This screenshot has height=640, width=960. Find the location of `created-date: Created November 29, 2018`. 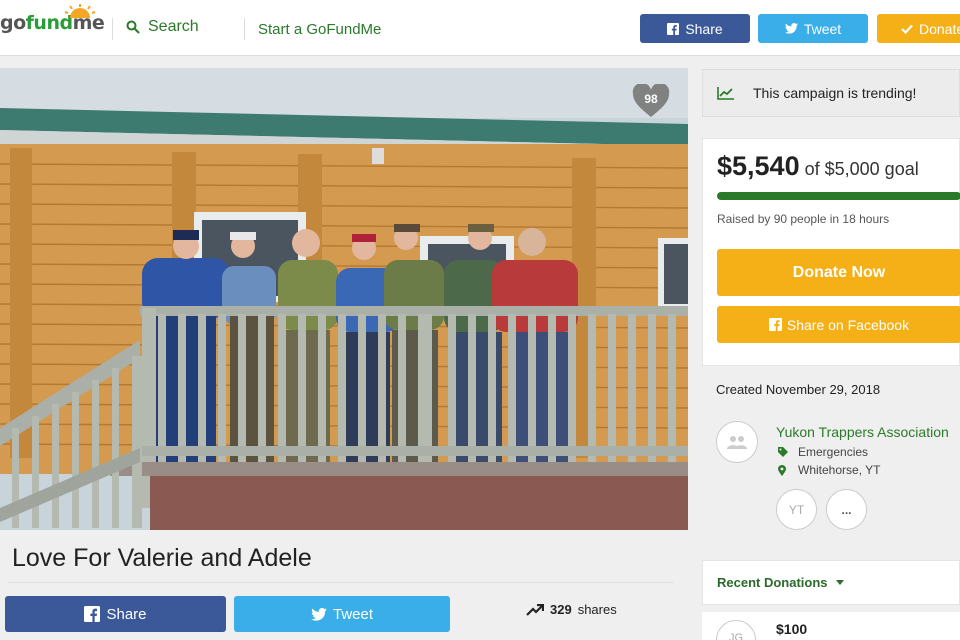

created-date: Created November 29, 2018 is located at coordinates (798, 389).